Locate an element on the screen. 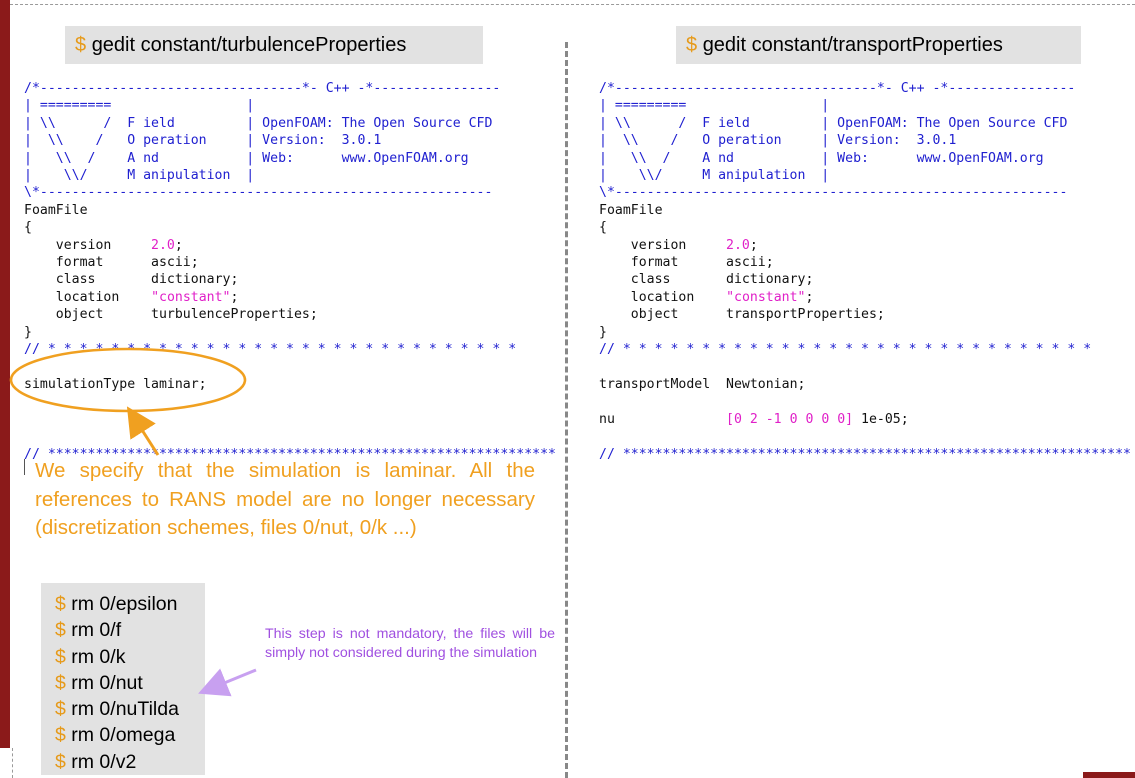  annotation-overlay is located at coordinates (133, 522).